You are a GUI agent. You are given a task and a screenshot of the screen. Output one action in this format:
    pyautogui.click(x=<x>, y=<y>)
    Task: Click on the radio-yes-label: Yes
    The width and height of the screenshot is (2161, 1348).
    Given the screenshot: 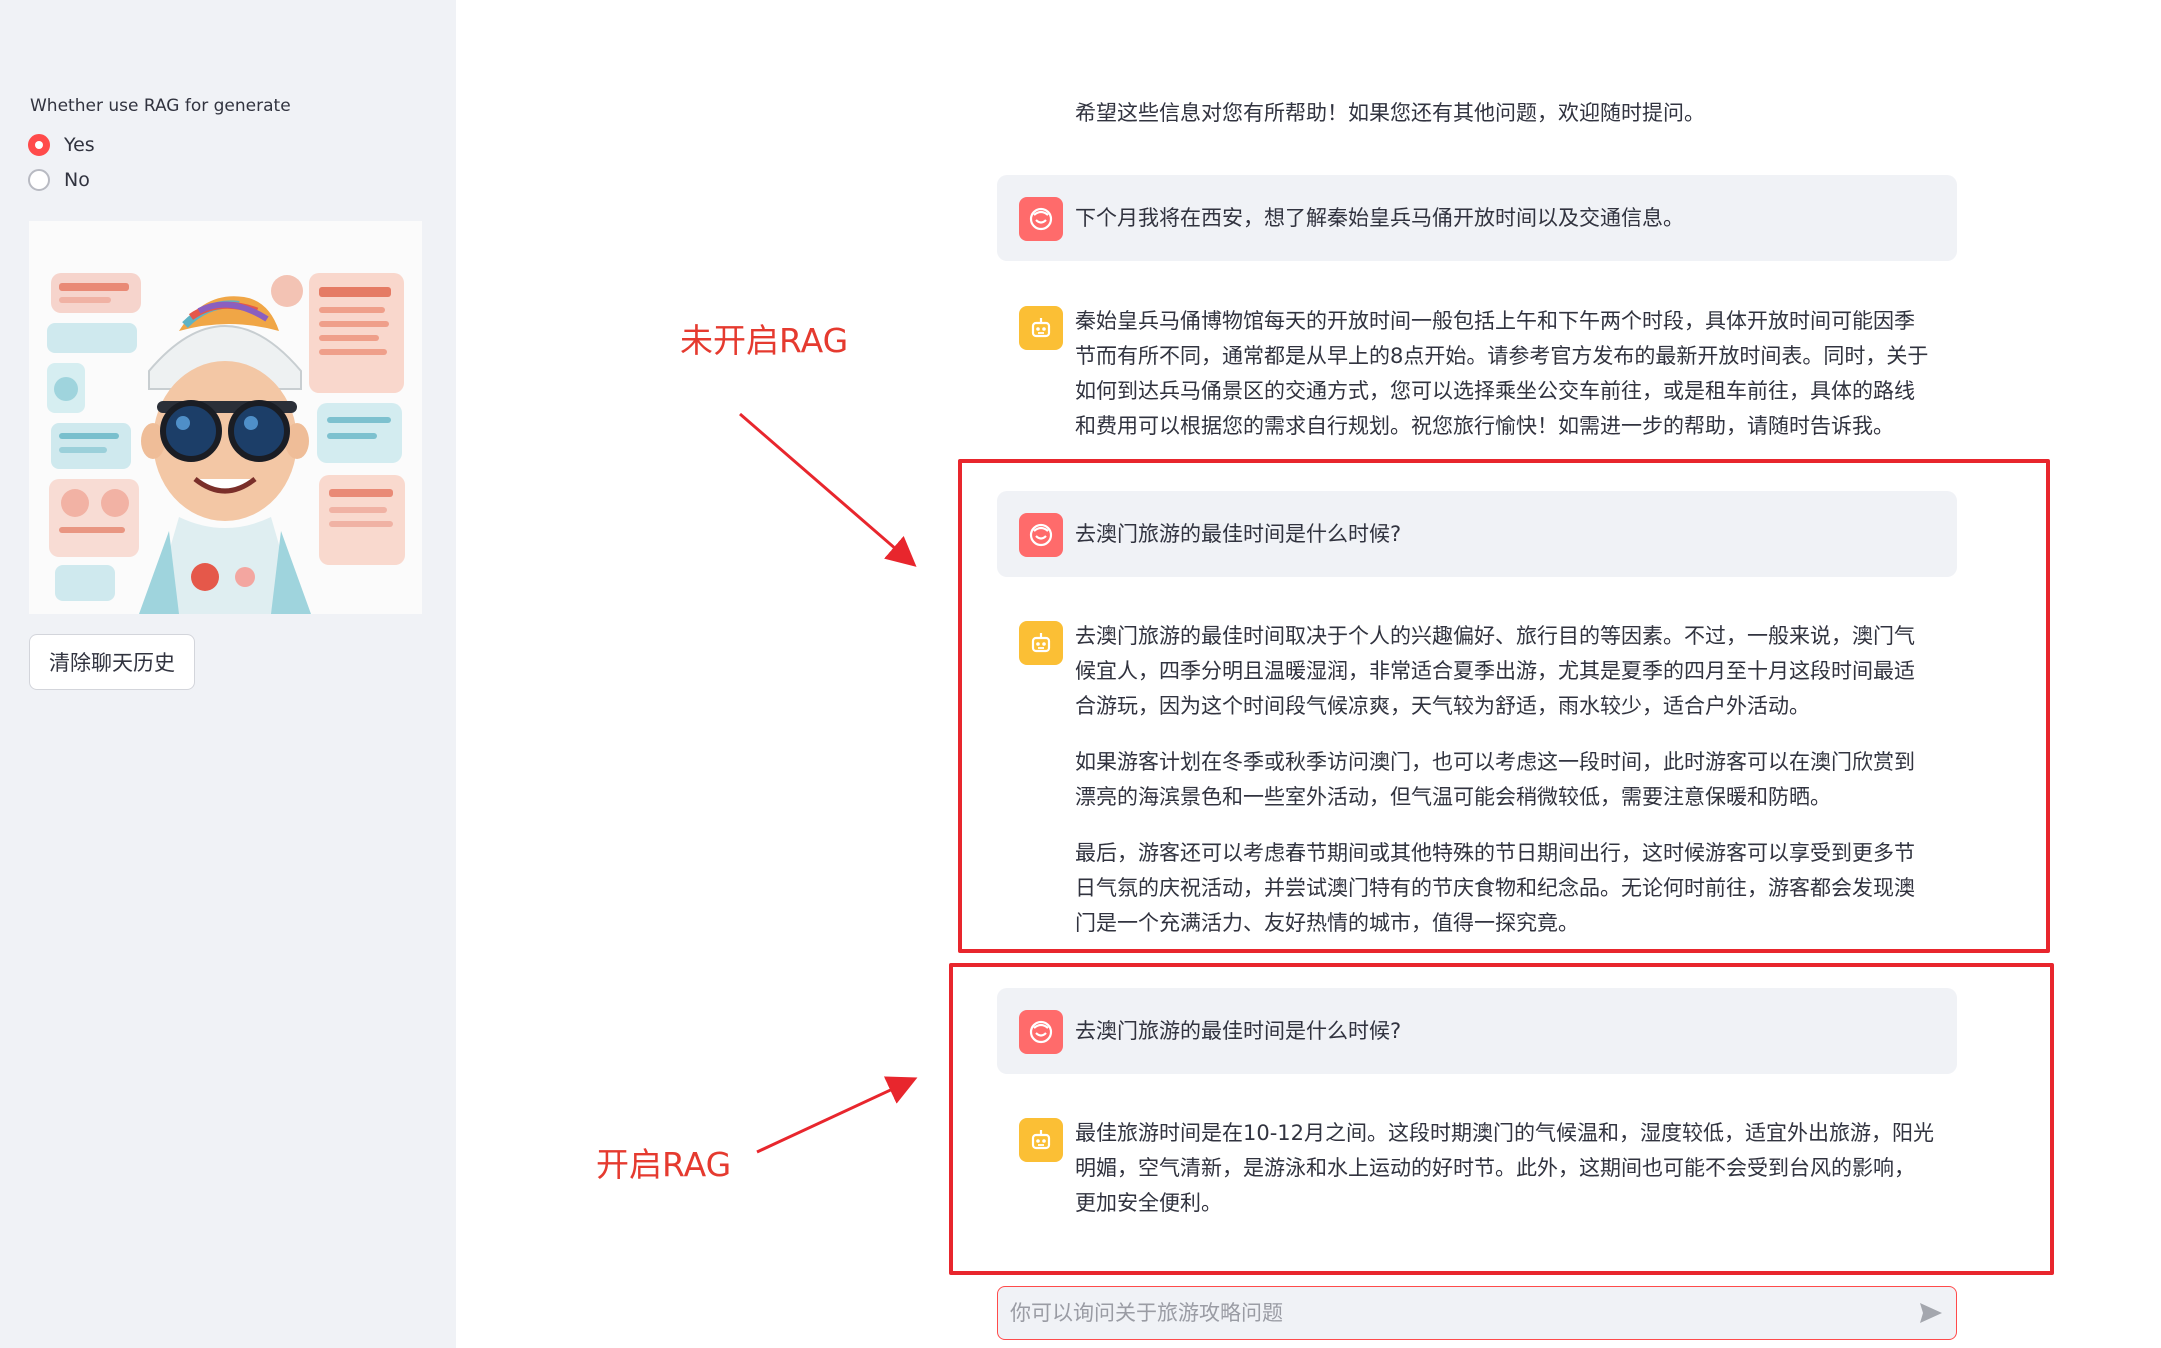 What is the action you would take?
    pyautogui.click(x=79, y=145)
    